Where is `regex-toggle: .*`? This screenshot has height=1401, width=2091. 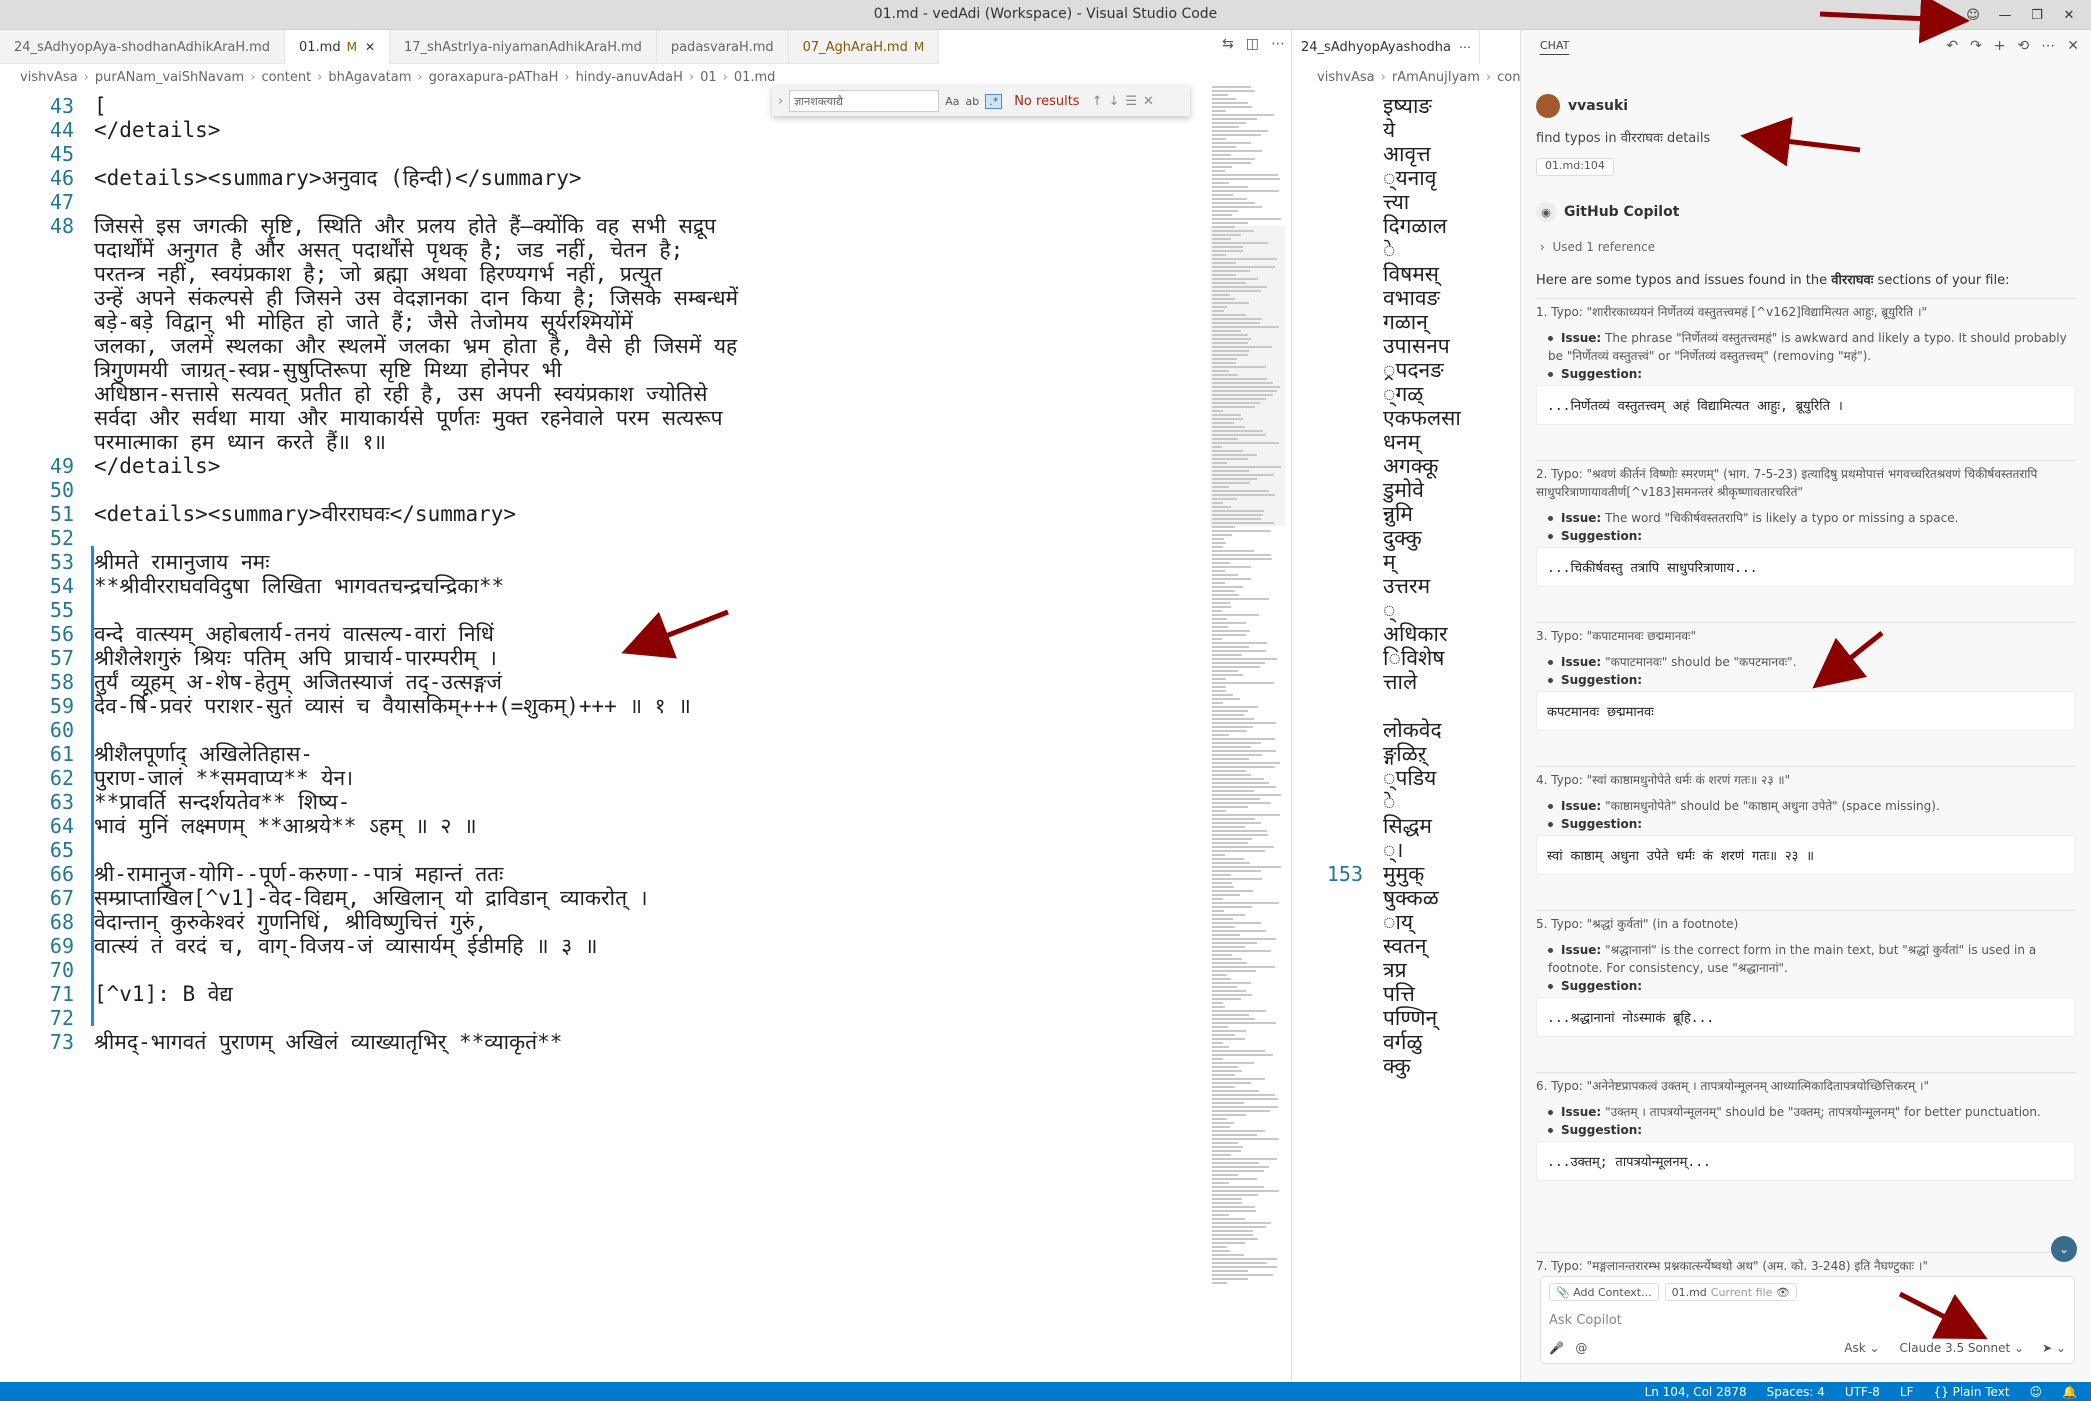
regex-toggle: .* is located at coordinates (994, 101).